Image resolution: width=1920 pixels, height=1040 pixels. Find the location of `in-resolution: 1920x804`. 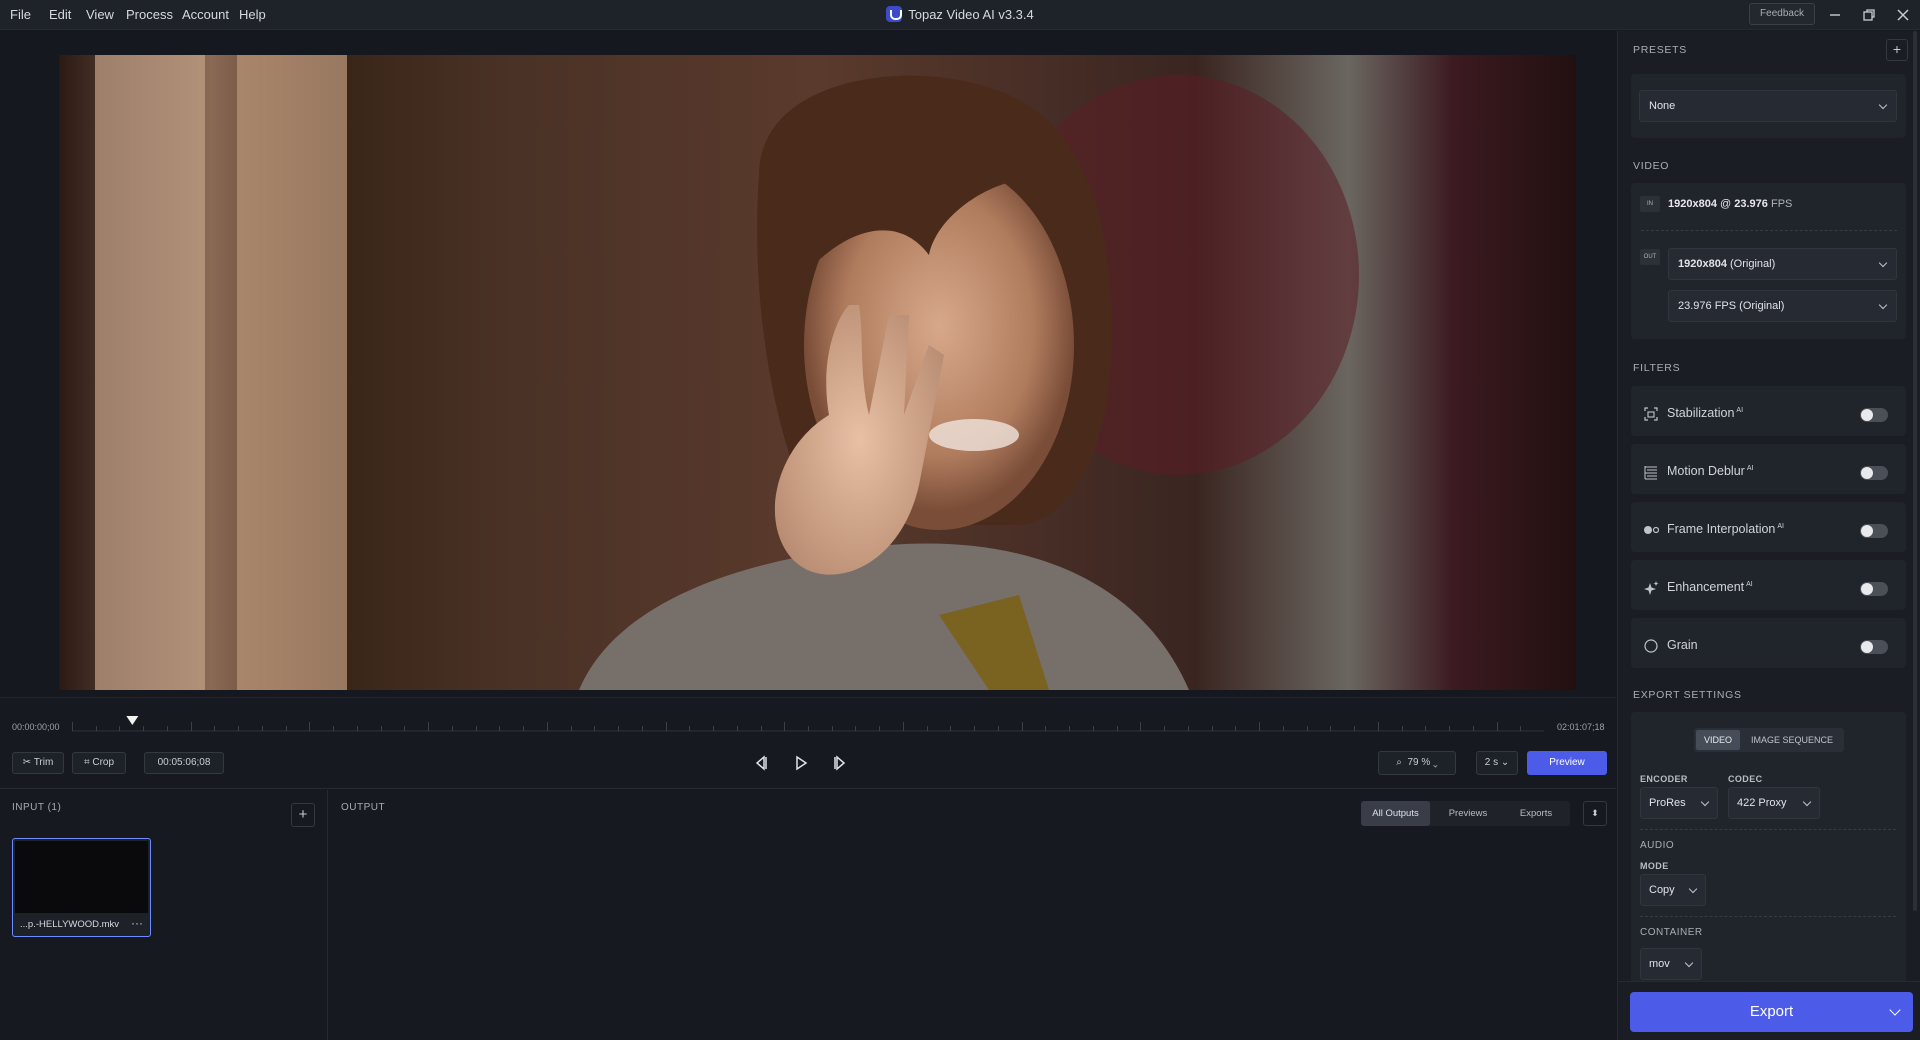

in-resolution: 1920x804 is located at coordinates (1692, 204).